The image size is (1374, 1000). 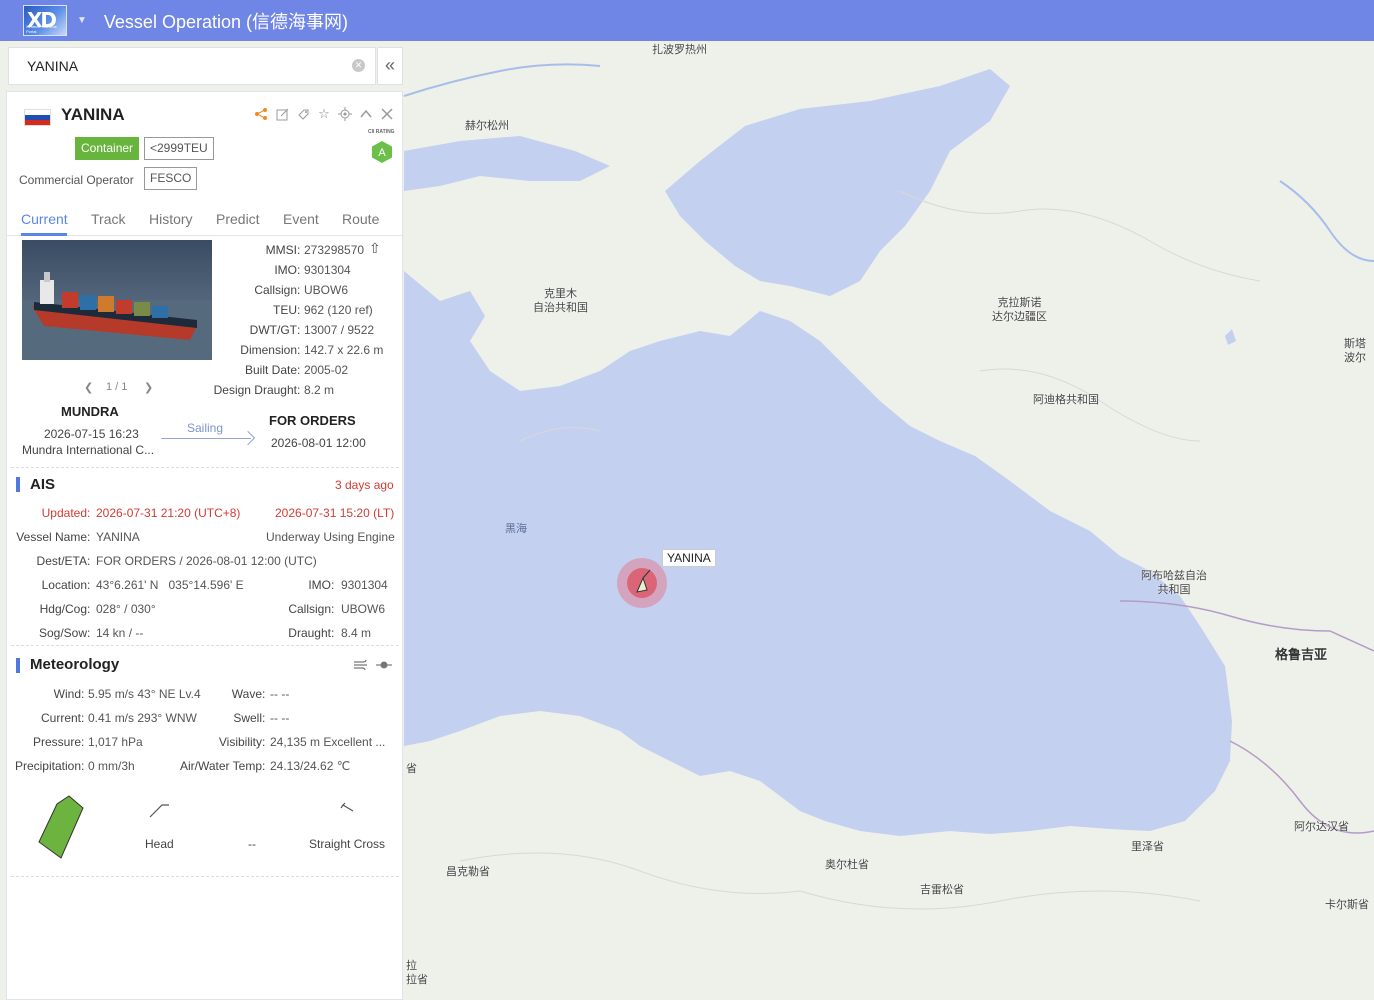 What do you see at coordinates (111, 766) in the screenshot?
I see `precipitation-value: 0 mm/3h` at bounding box center [111, 766].